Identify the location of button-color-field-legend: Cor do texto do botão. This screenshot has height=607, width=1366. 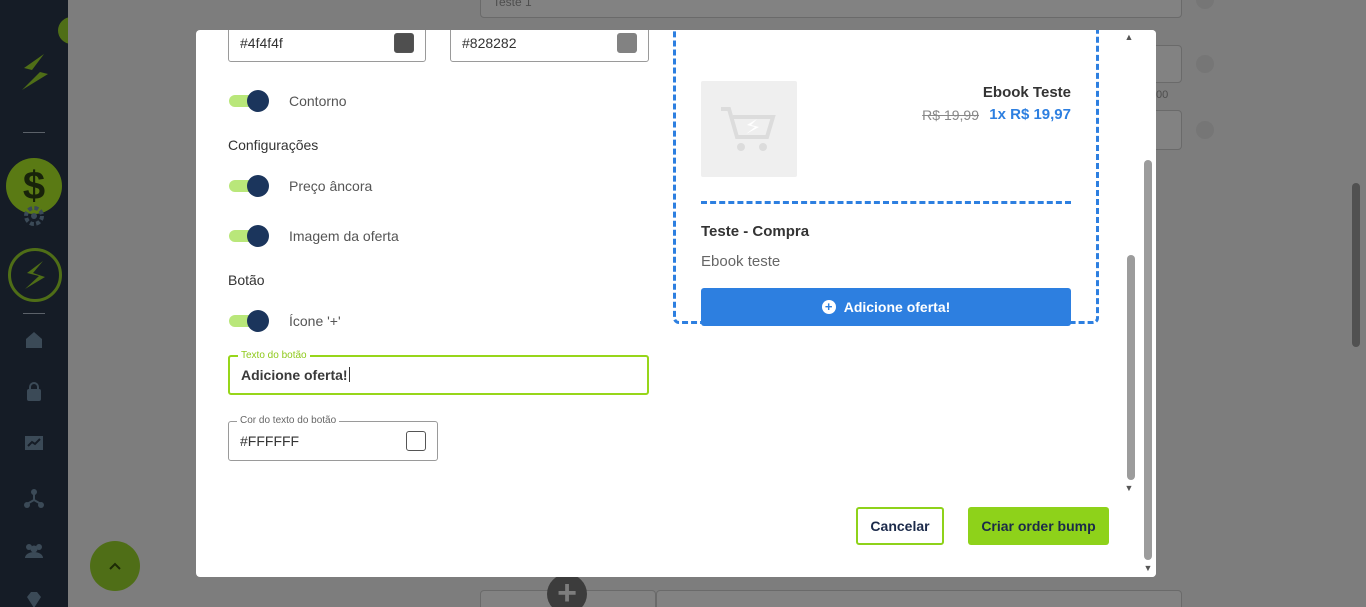
(288, 421).